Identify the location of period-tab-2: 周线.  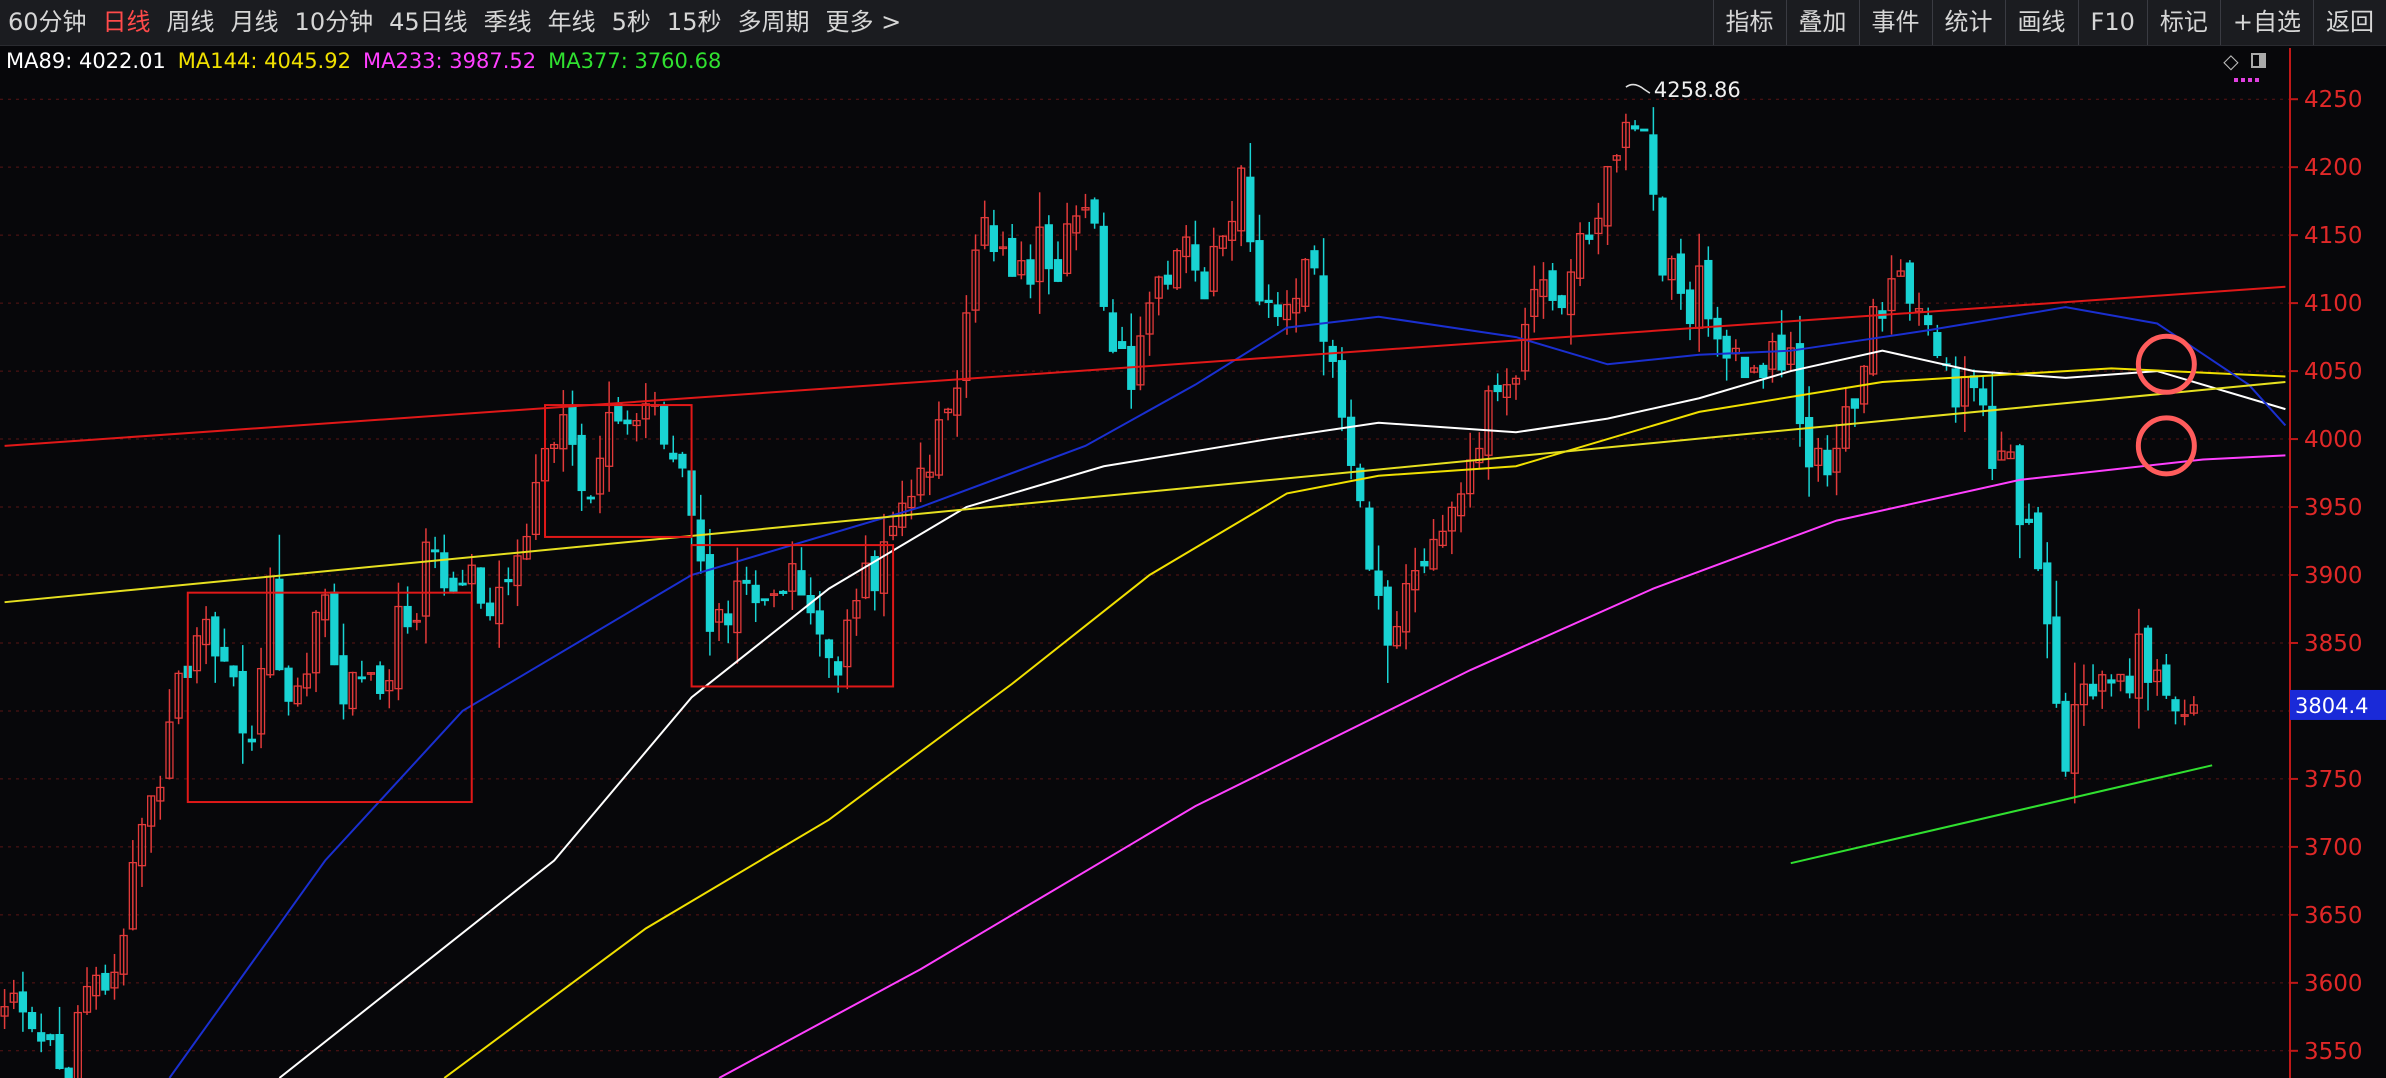
(191, 22).